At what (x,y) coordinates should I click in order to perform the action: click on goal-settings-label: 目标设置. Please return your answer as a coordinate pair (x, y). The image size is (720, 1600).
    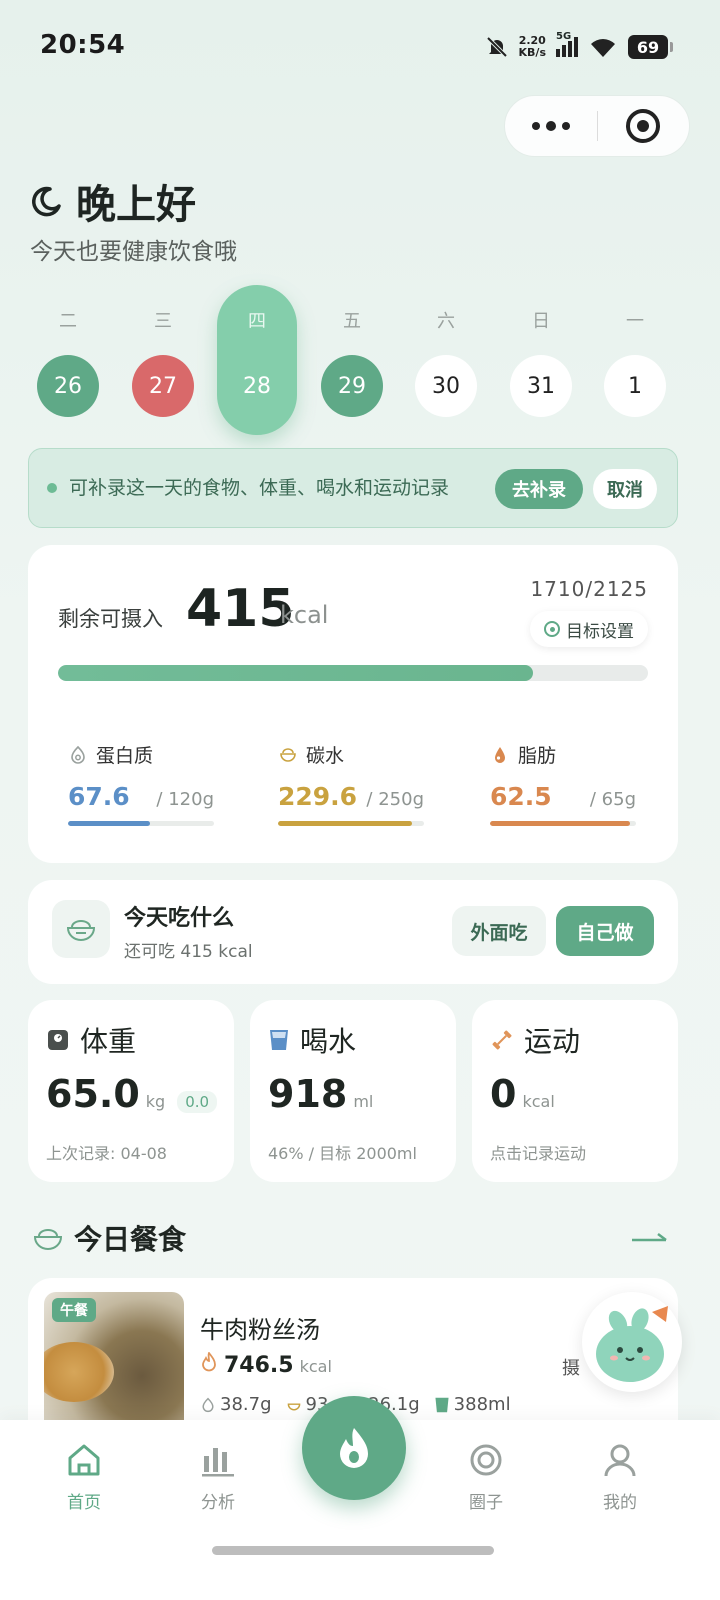
    Looking at the image, I should click on (600, 631).